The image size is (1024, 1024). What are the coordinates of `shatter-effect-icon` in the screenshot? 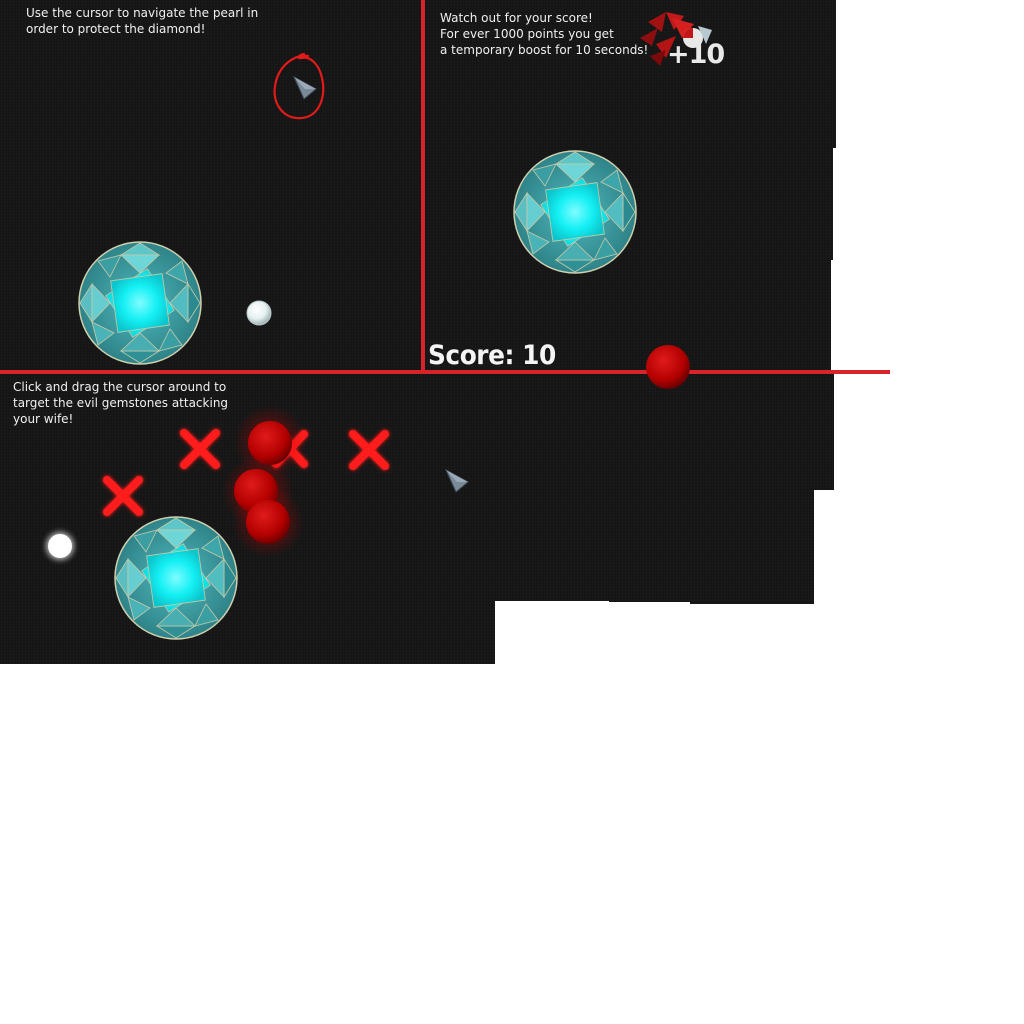 It's located at (676, 39).